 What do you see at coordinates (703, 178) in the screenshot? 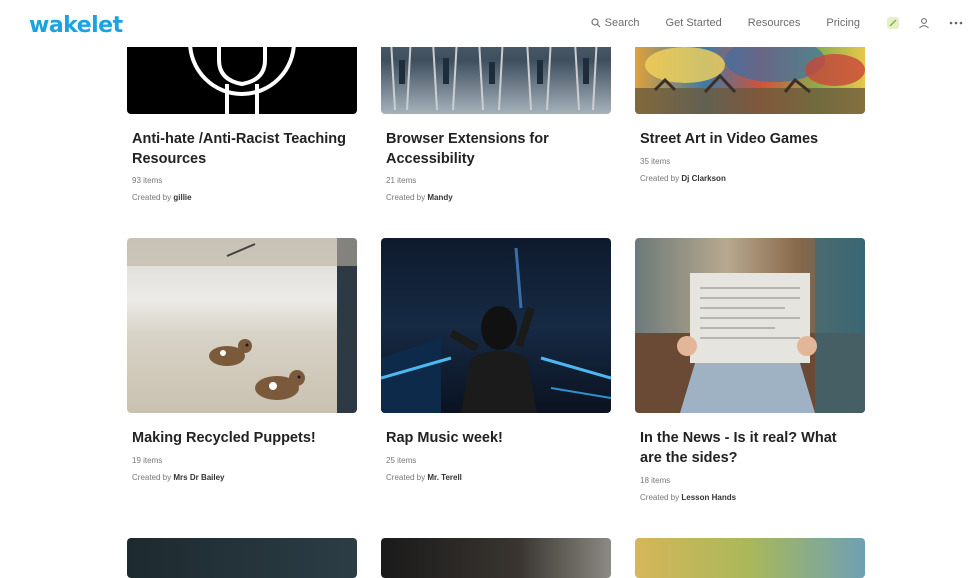
I see `author-link: Dj Clarkson` at bounding box center [703, 178].